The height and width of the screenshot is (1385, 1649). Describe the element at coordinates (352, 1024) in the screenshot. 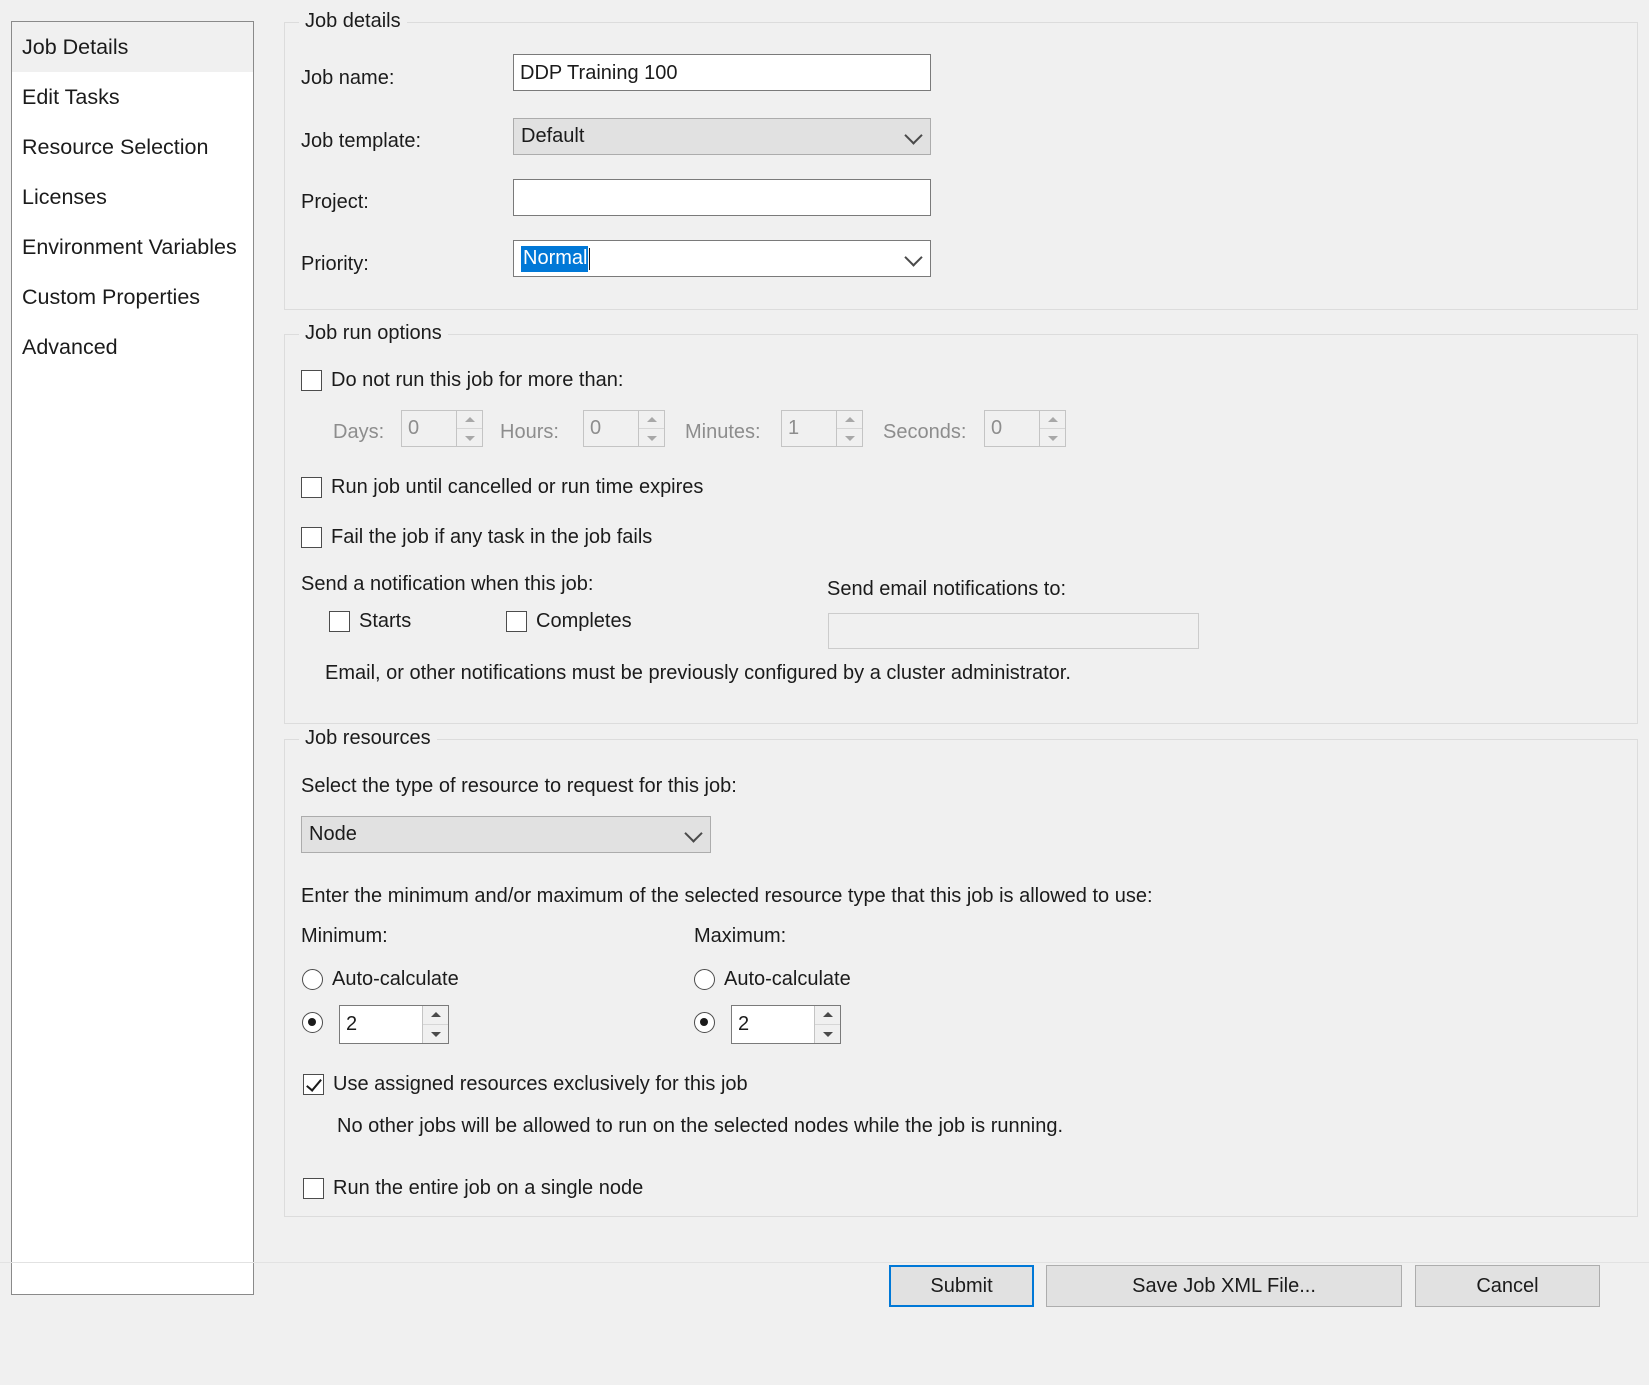

I see `minimum-value: 2` at that location.